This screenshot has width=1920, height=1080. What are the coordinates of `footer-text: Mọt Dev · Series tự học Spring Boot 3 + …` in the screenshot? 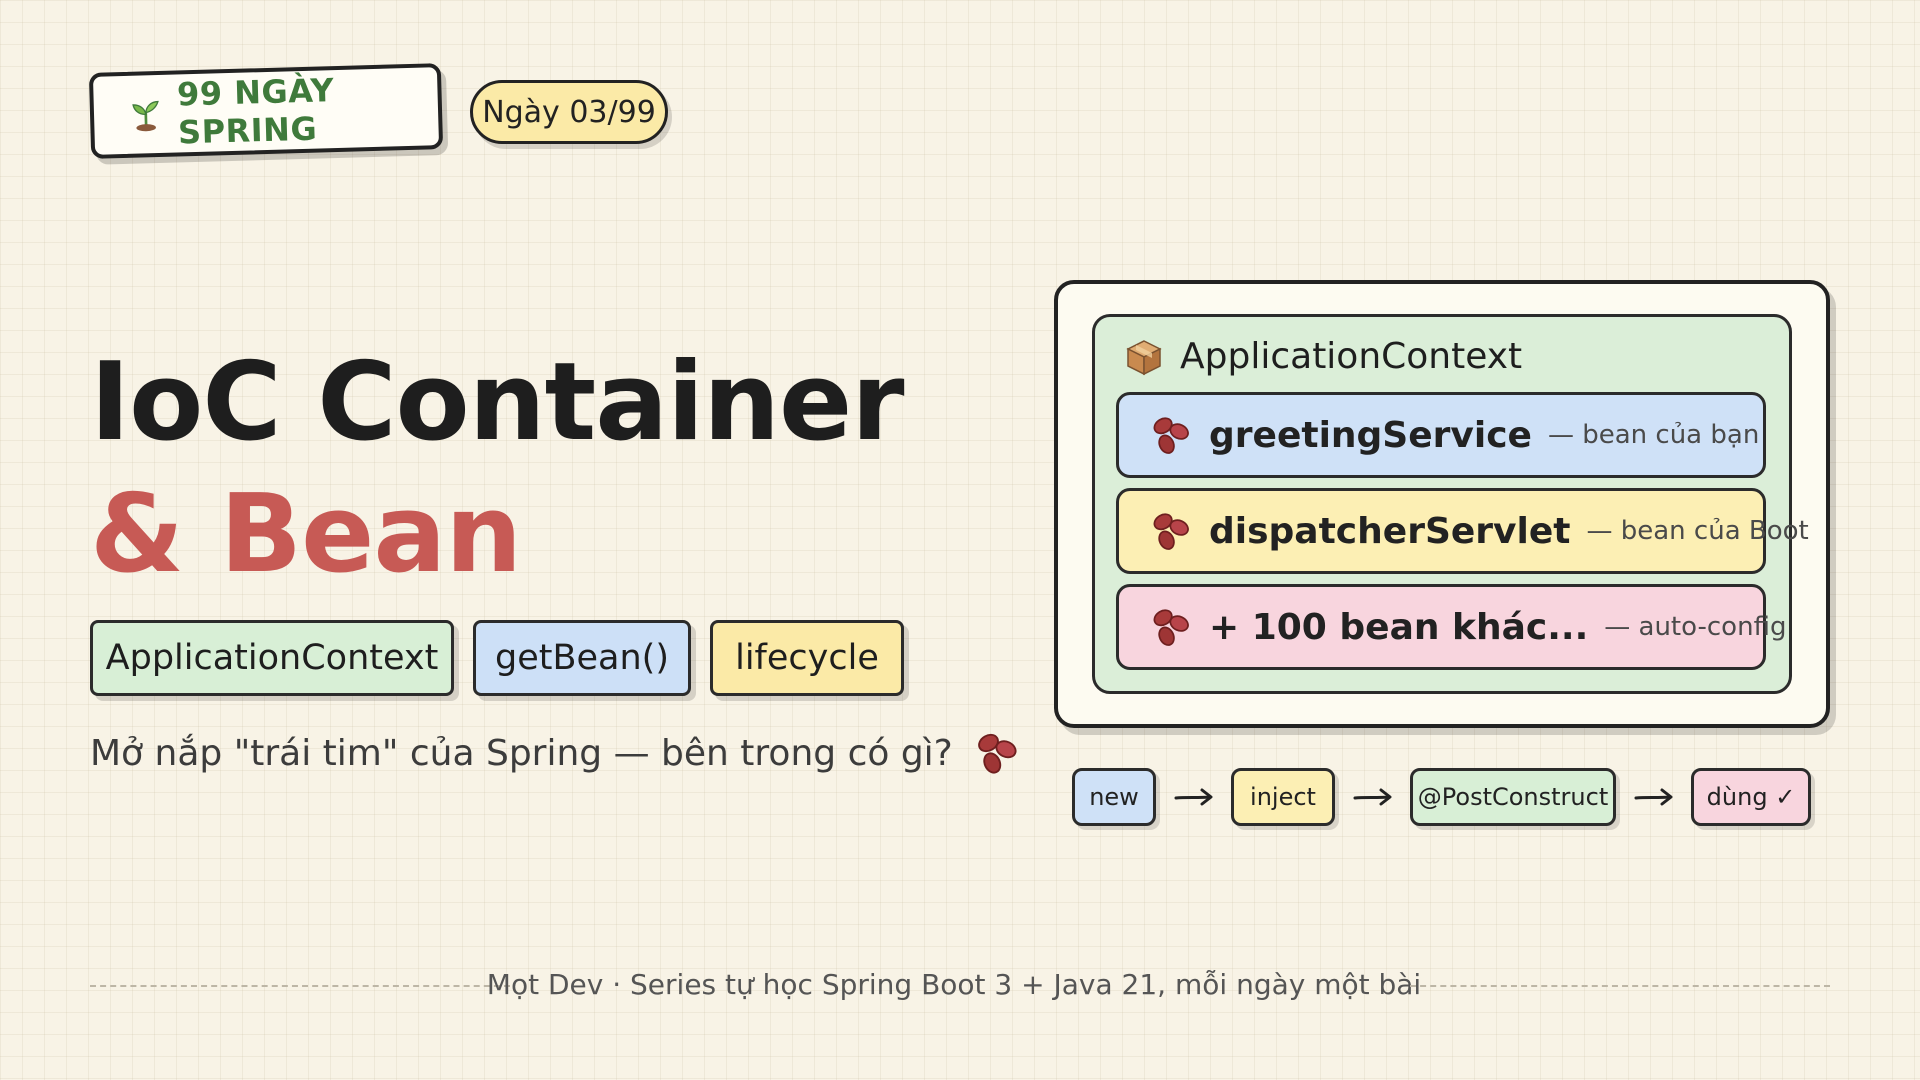 It's located at (954, 984).